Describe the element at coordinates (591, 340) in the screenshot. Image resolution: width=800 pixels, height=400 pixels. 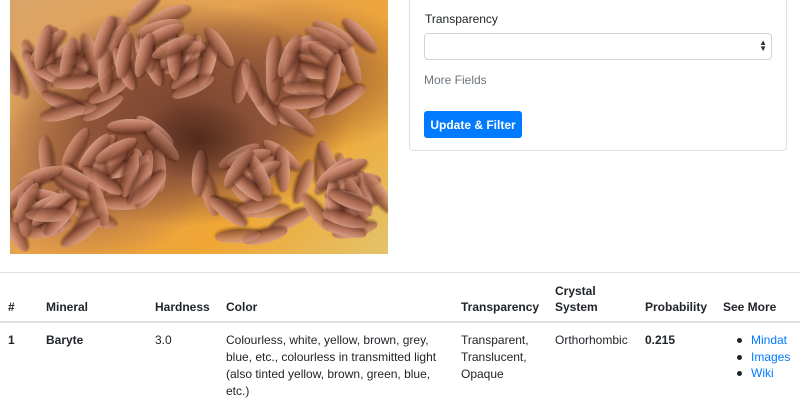
I see `row-crystal-system: Orthorhombic` at that location.